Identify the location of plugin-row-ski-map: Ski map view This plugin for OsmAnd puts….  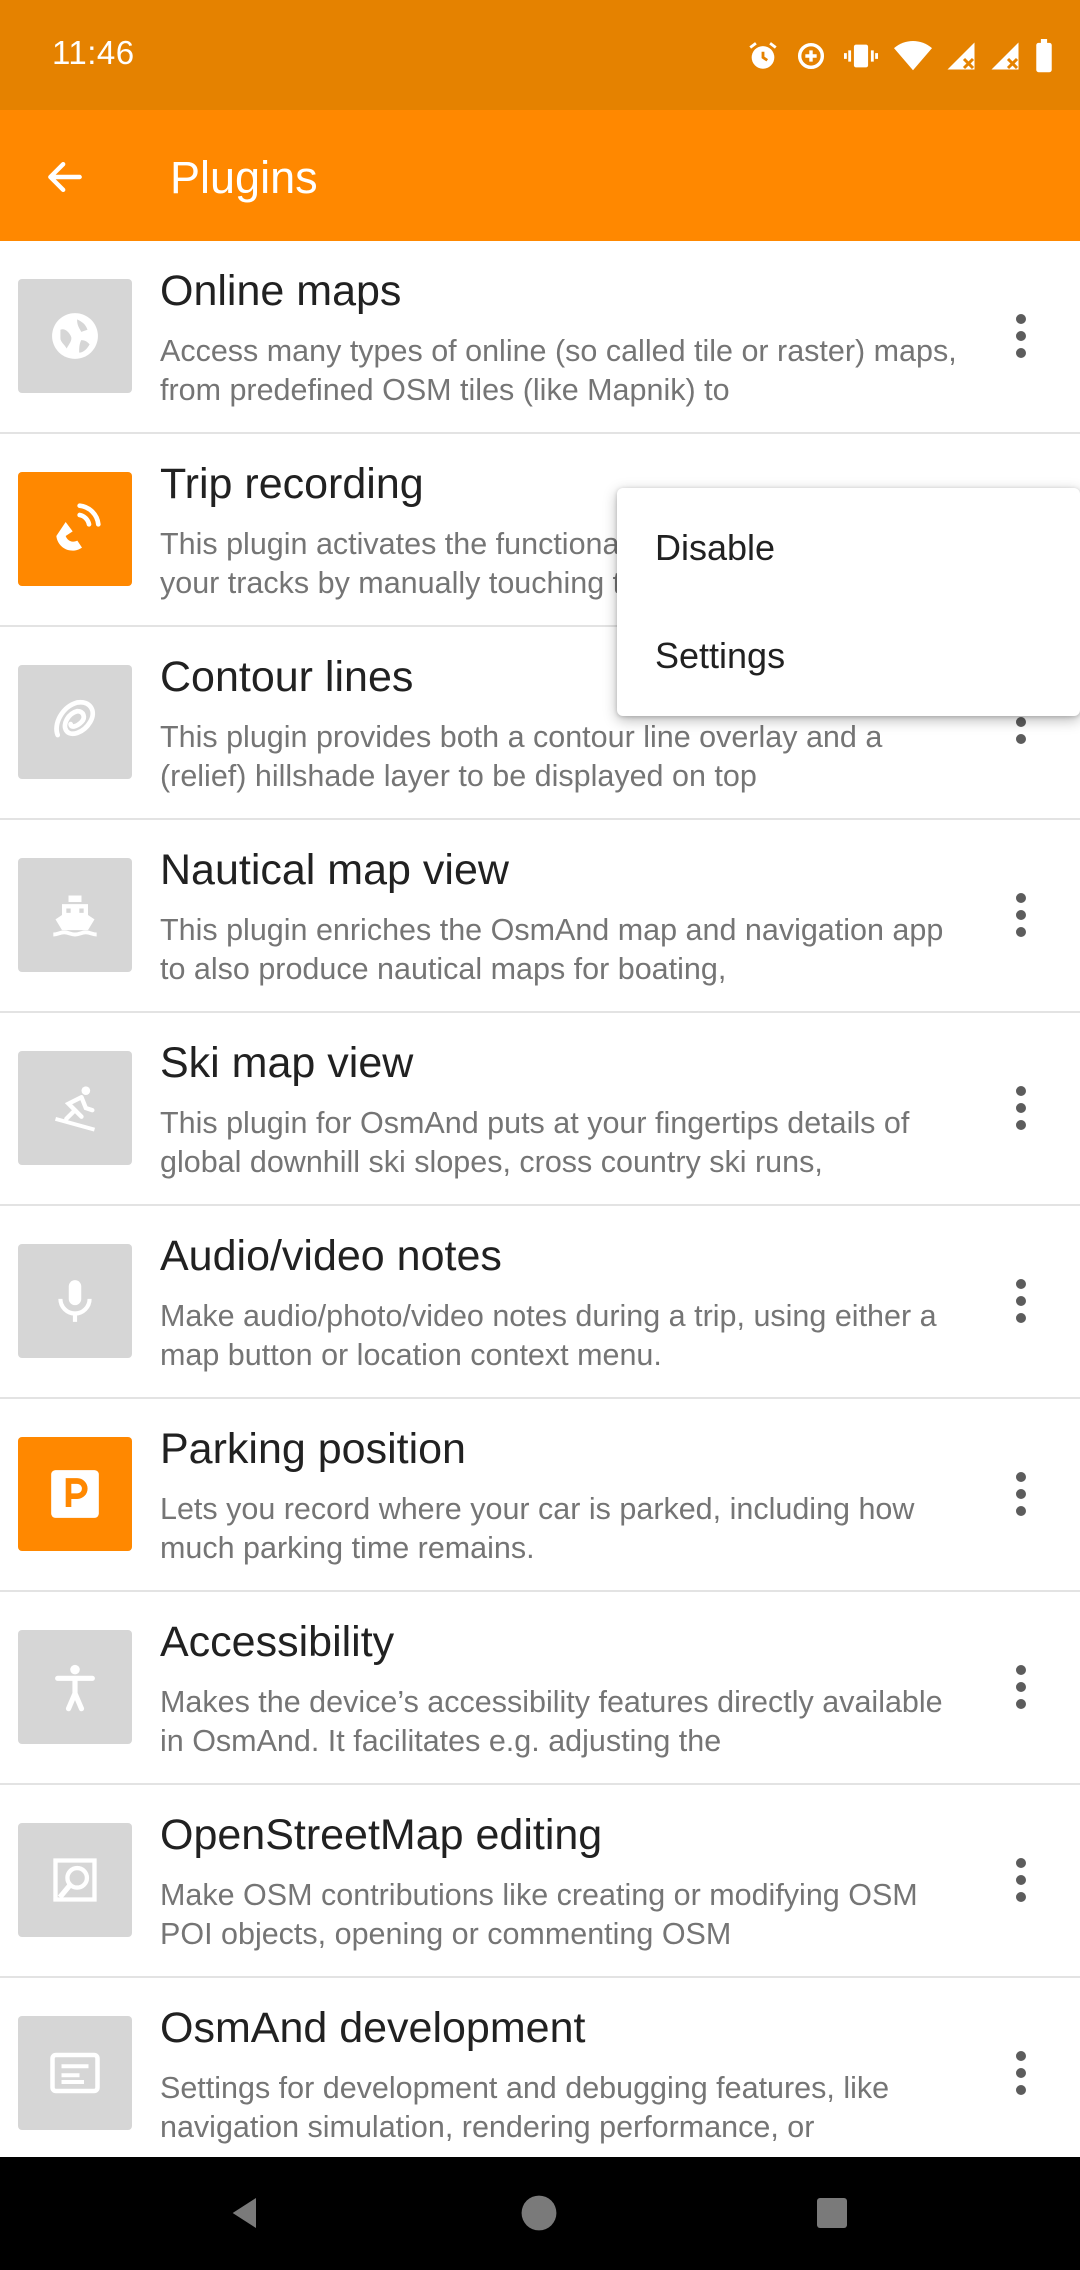
(540, 1109).